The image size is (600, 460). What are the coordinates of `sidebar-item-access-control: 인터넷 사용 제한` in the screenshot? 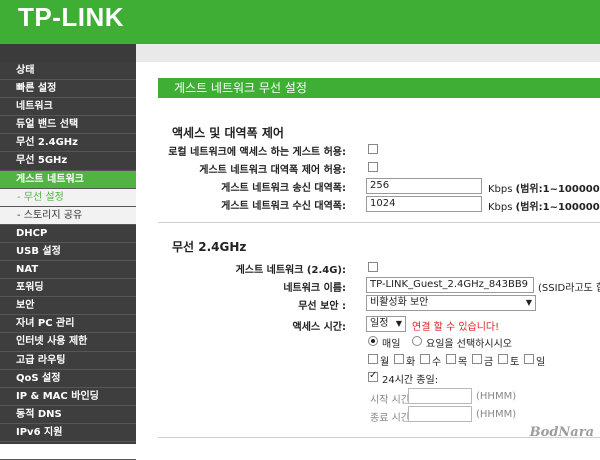 It's located at (68, 342).